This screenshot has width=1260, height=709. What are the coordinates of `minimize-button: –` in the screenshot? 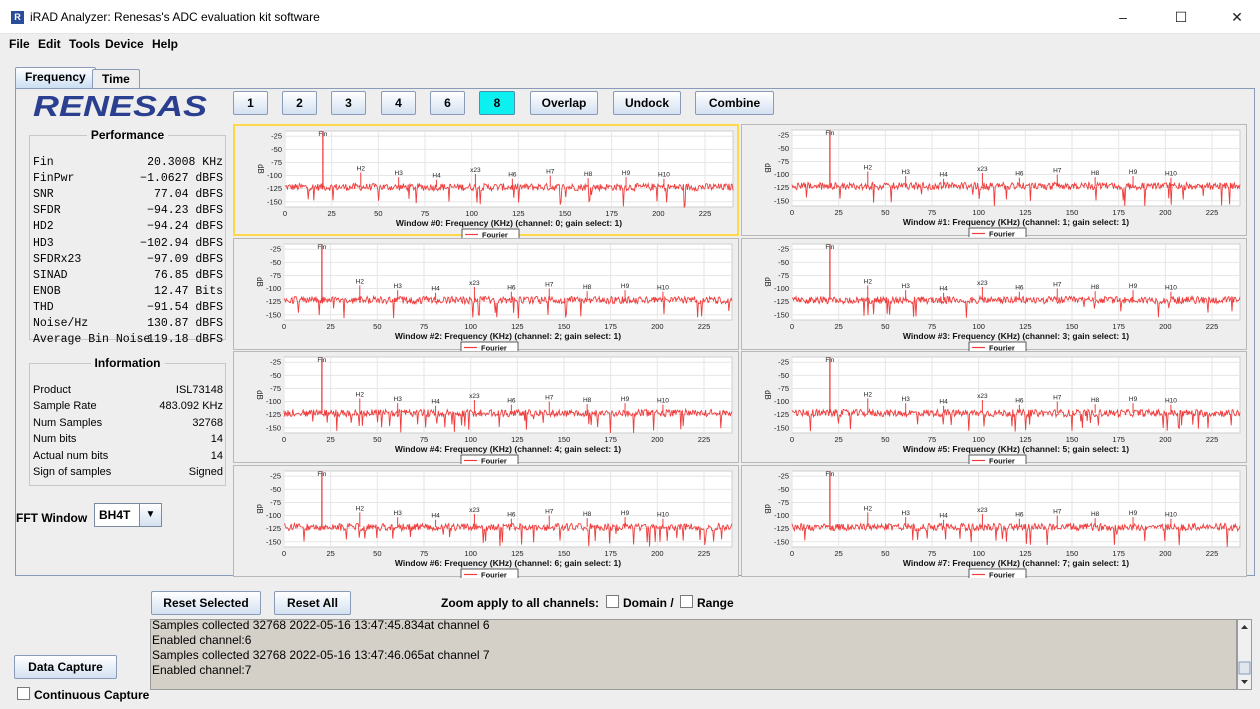 It's located at (1123, 17).